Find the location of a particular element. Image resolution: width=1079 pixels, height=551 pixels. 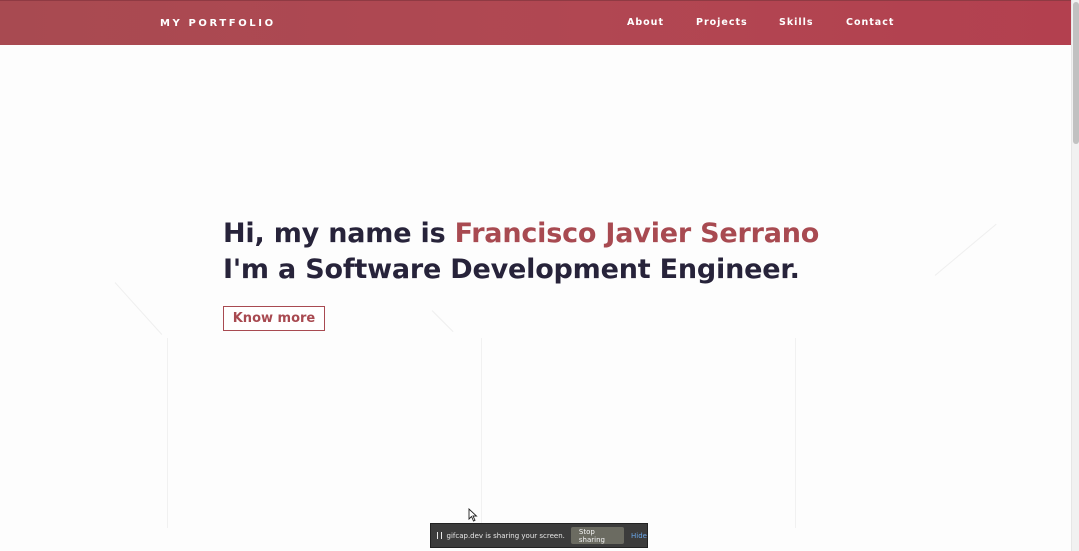

stop-sharing-button: Stop sharing is located at coordinates (597, 535).